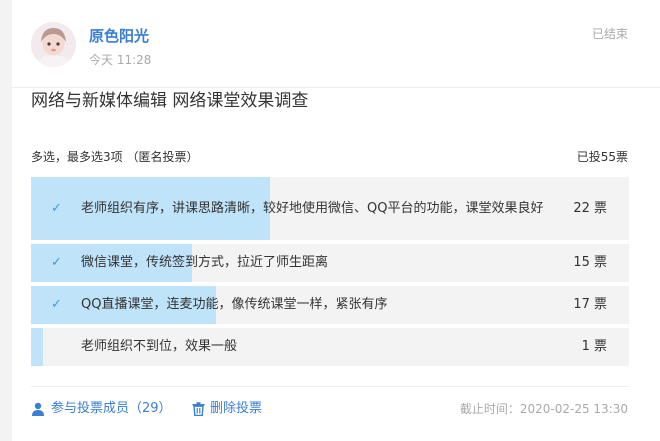 This screenshot has height=441, width=660. I want to click on footer-divider, so click(330, 386).